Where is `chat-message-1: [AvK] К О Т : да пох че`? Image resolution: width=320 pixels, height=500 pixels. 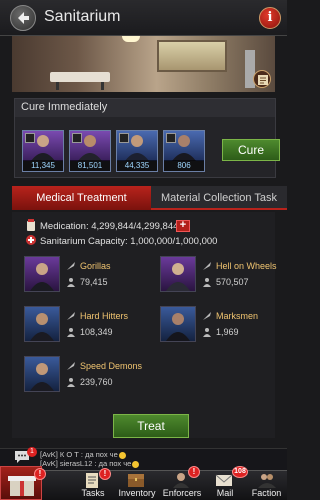 chat-message-1: [AvK] К О Т : да пох че is located at coordinates (83, 454).